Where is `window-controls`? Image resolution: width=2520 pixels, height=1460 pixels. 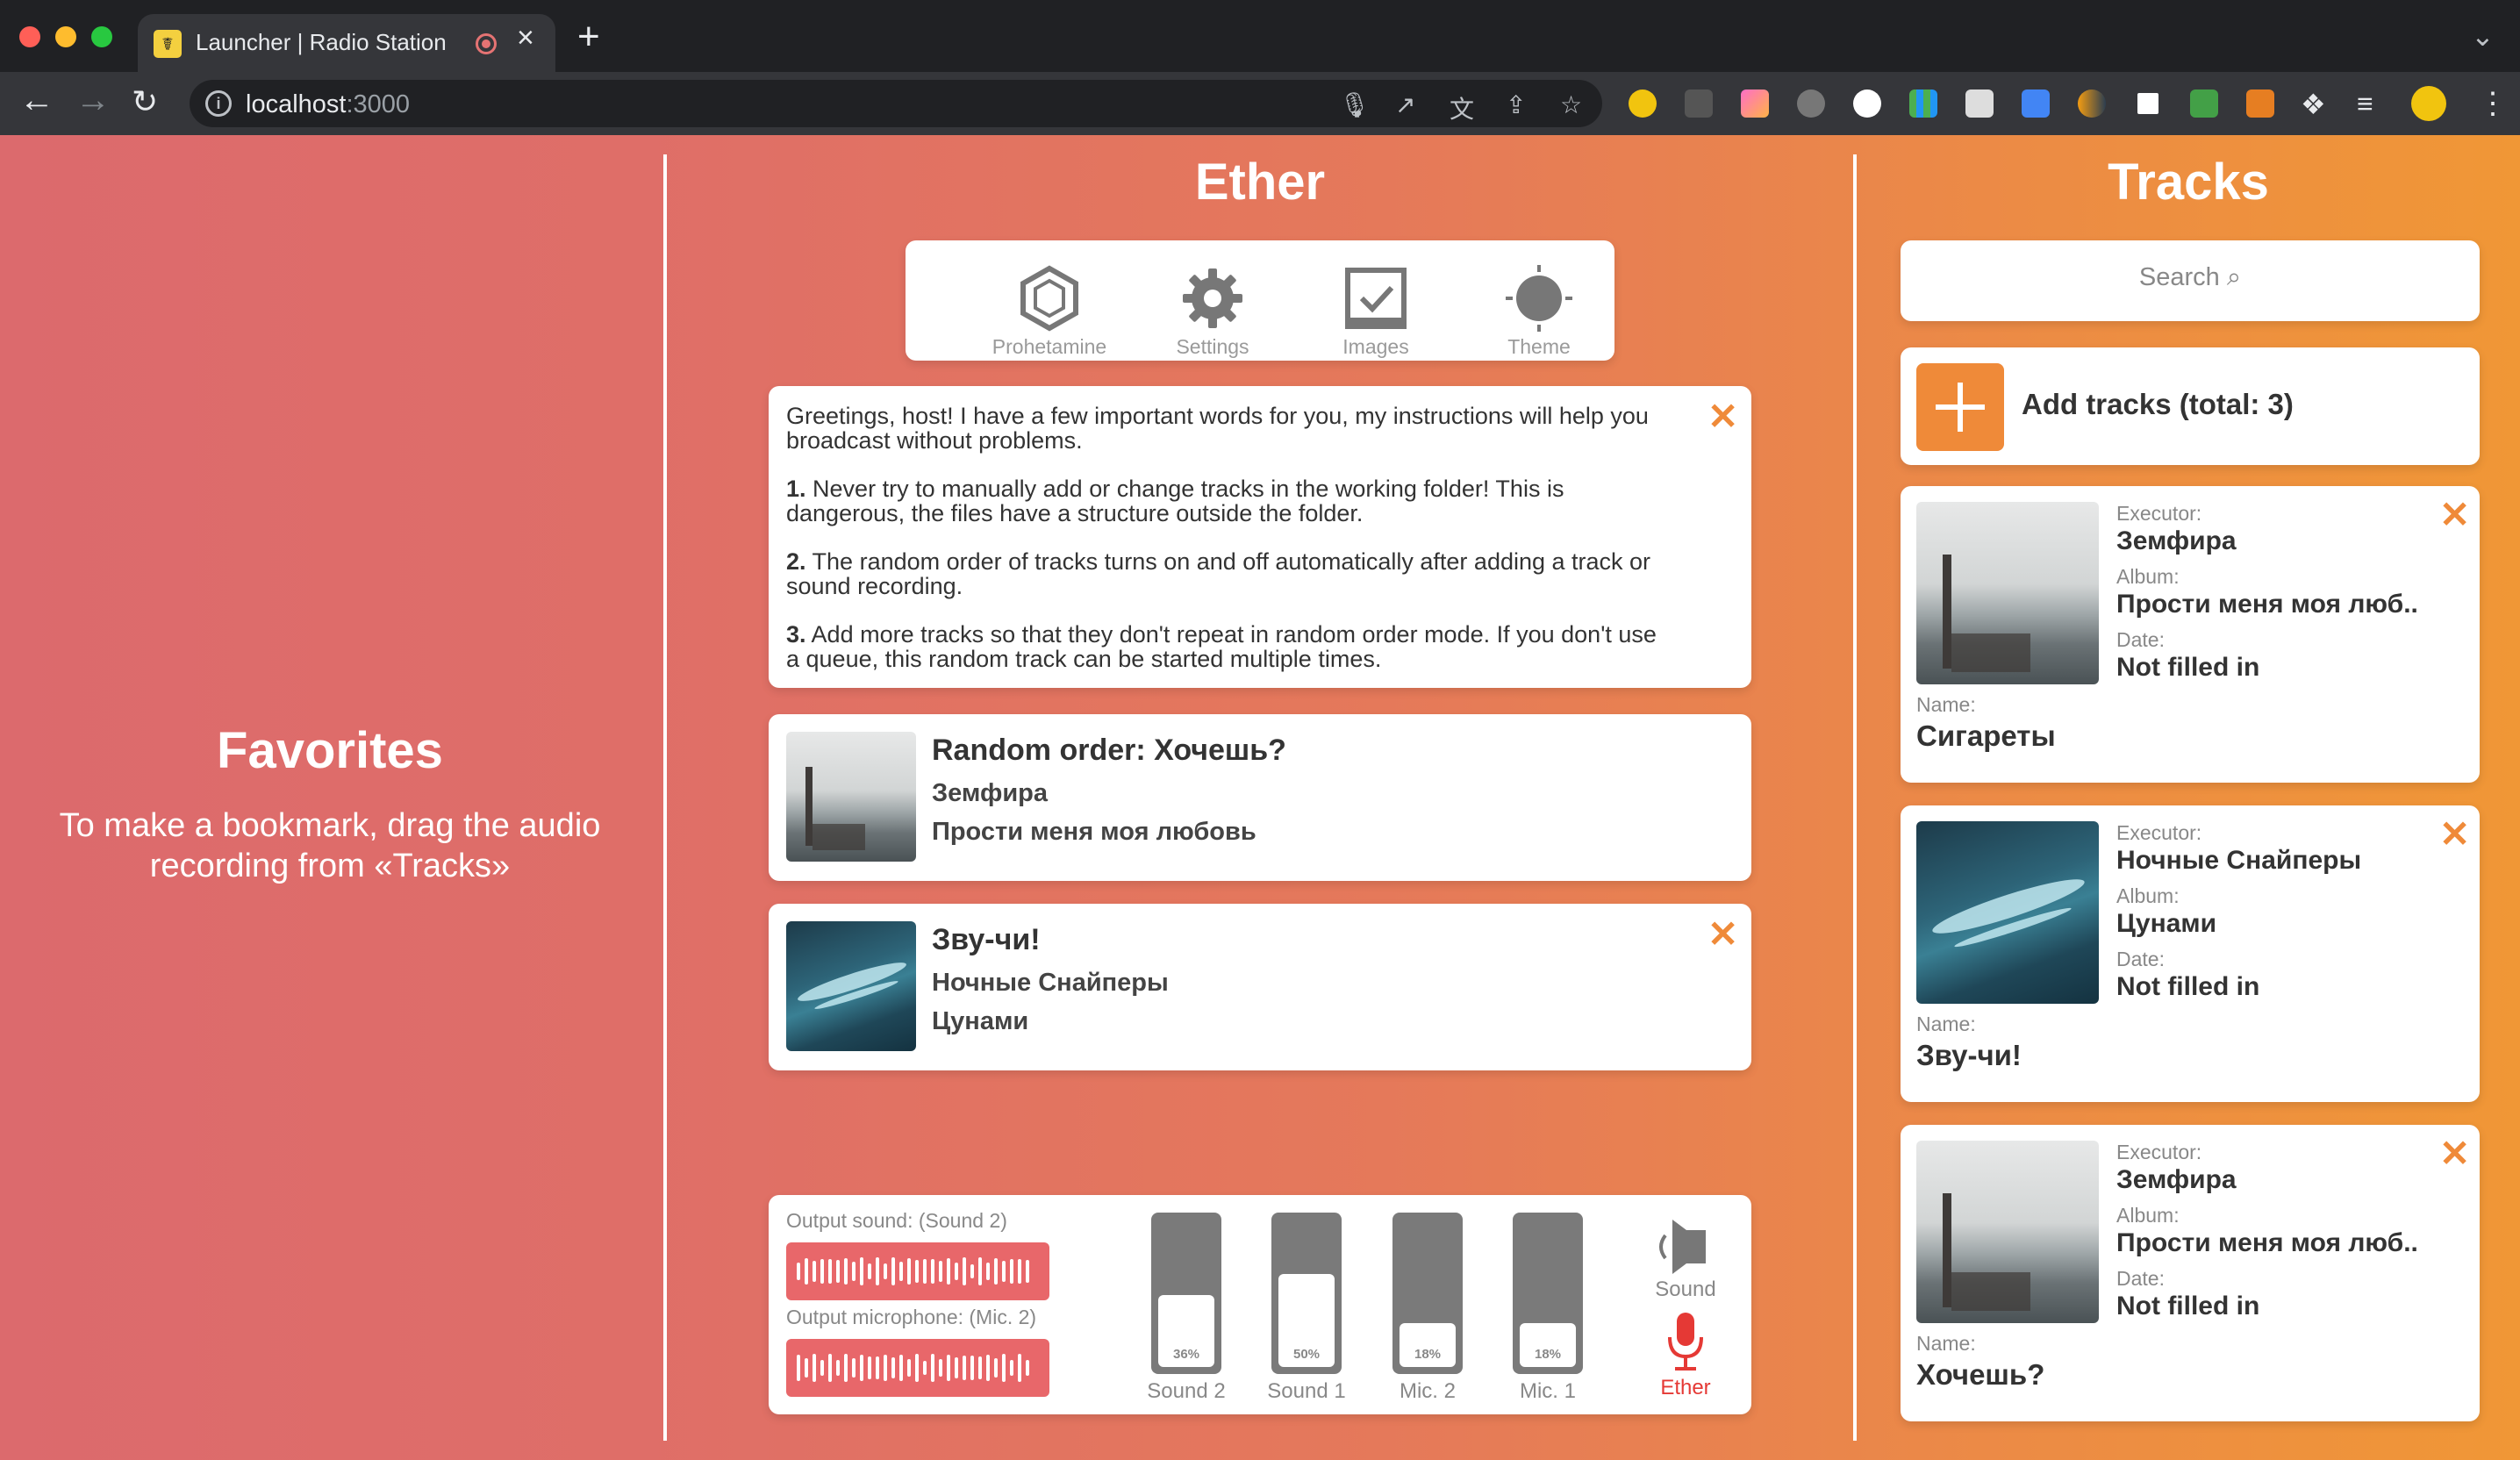
window-controls is located at coordinates (65, 36).